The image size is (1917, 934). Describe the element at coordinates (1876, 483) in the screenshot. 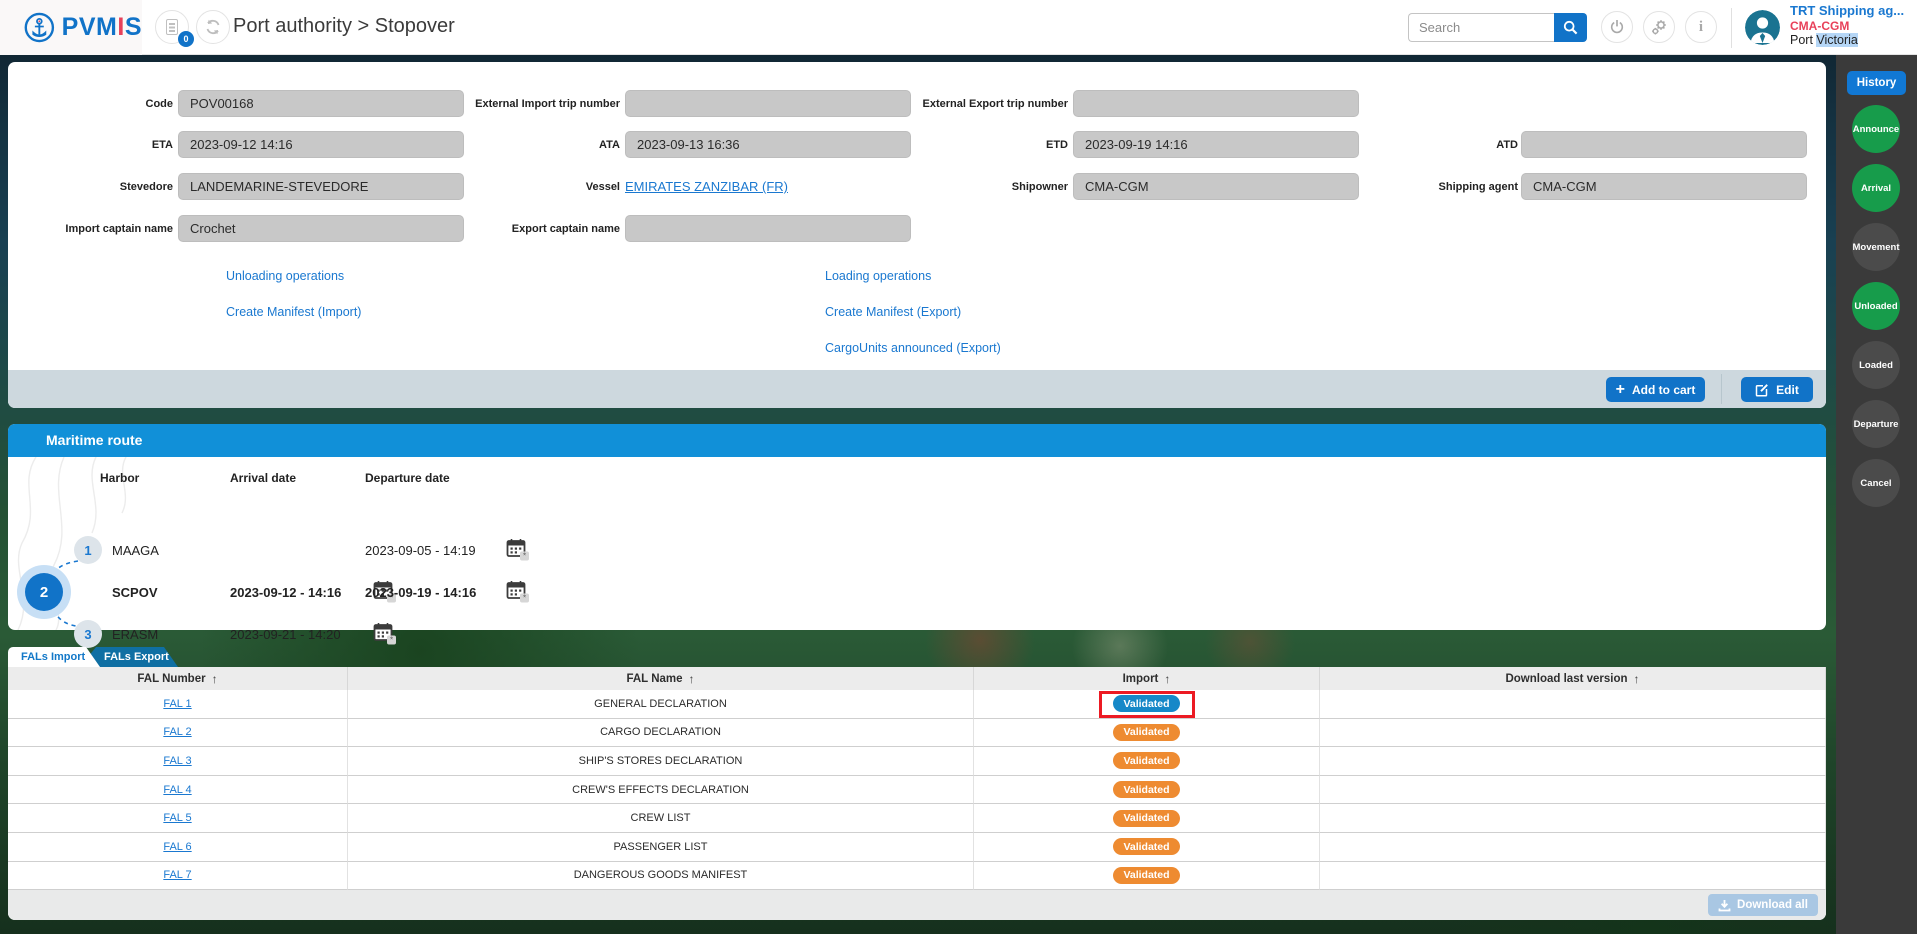

I see `status-badge-cancel: Cancel` at that location.